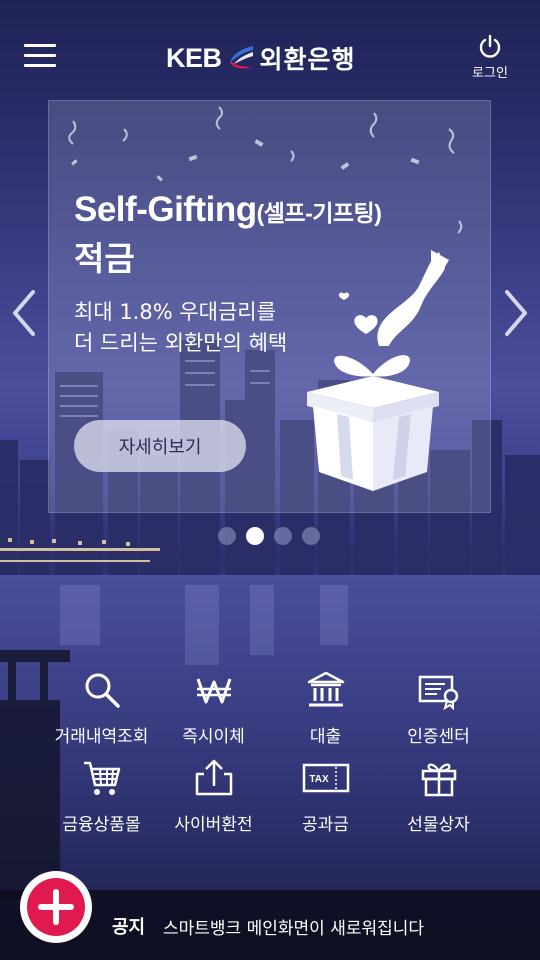 The height and width of the screenshot is (960, 540). I want to click on power-icon, so click(490, 46).